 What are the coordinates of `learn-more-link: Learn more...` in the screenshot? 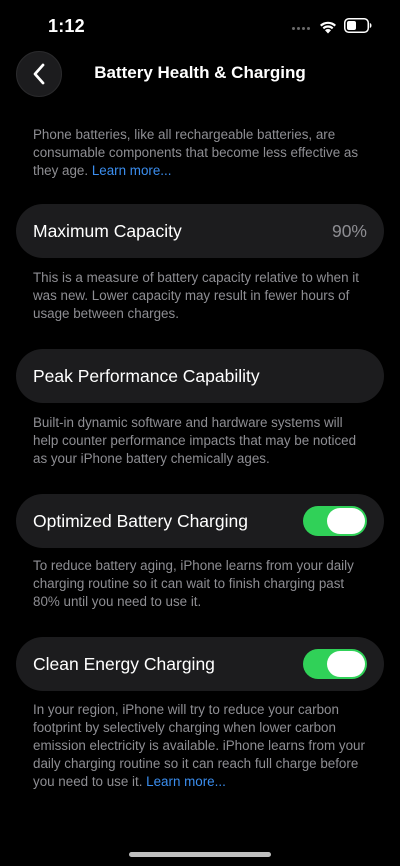 It's located at (132, 170).